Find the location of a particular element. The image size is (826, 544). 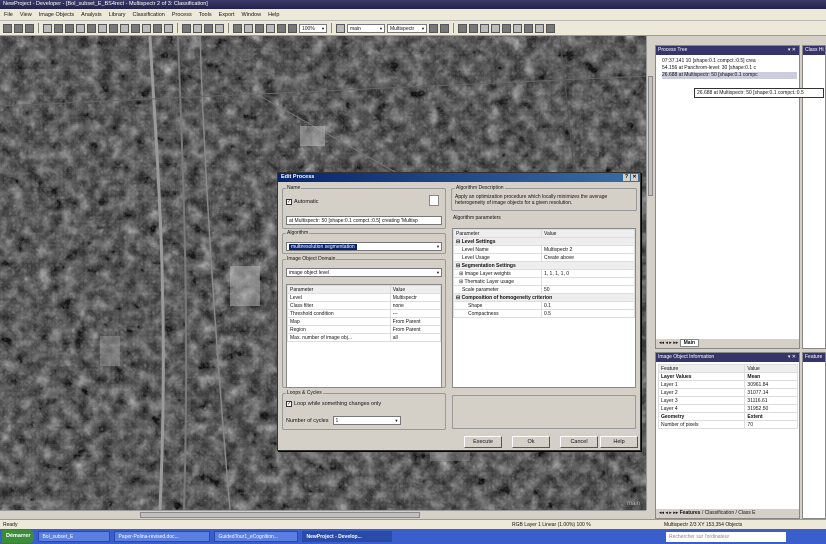

menu-analysis: Analysis is located at coordinates (91, 15).